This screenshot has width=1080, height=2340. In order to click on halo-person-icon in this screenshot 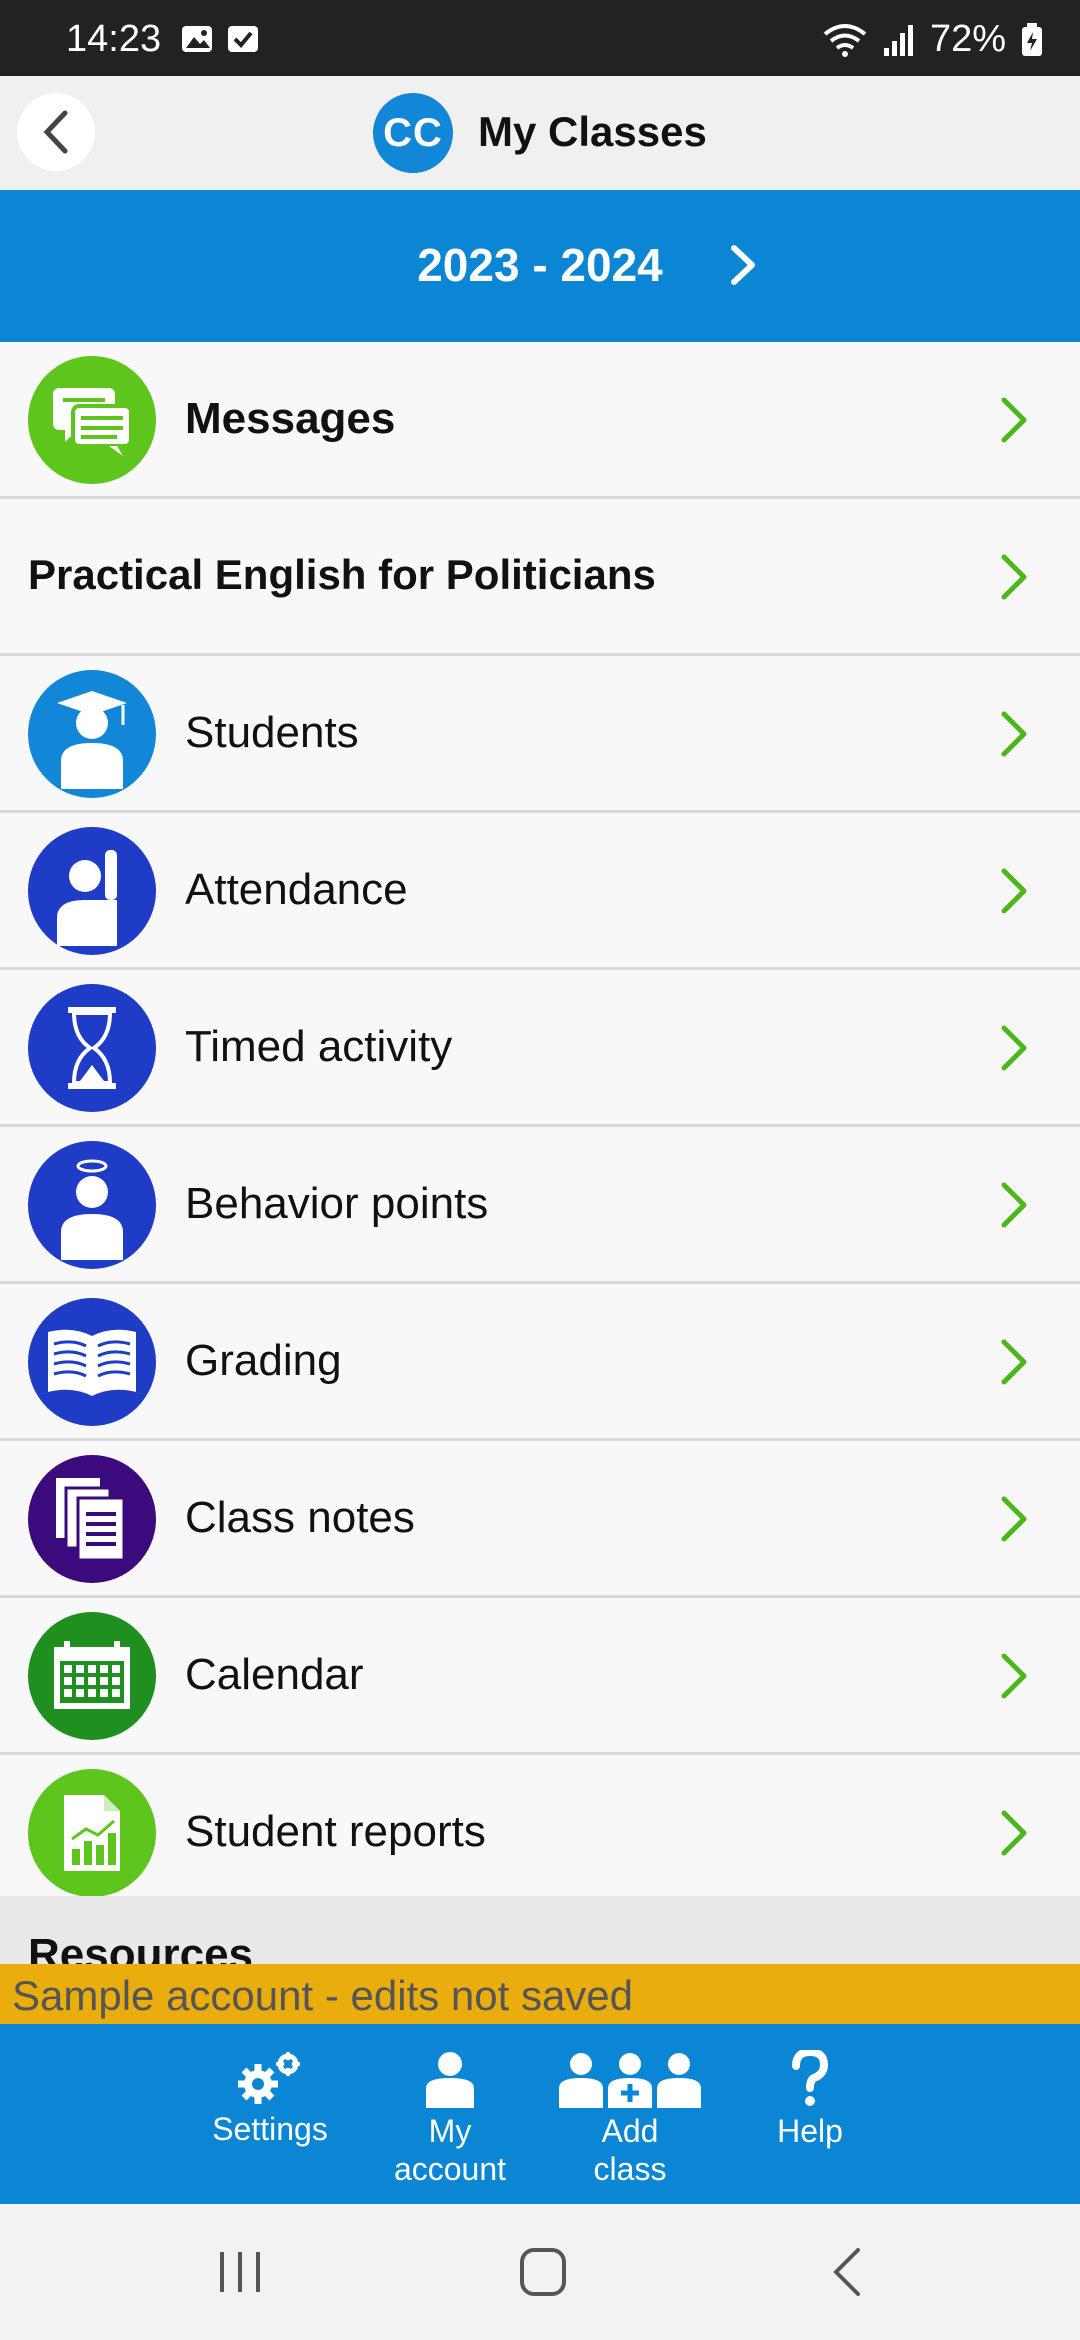, I will do `click(92, 1205)`.